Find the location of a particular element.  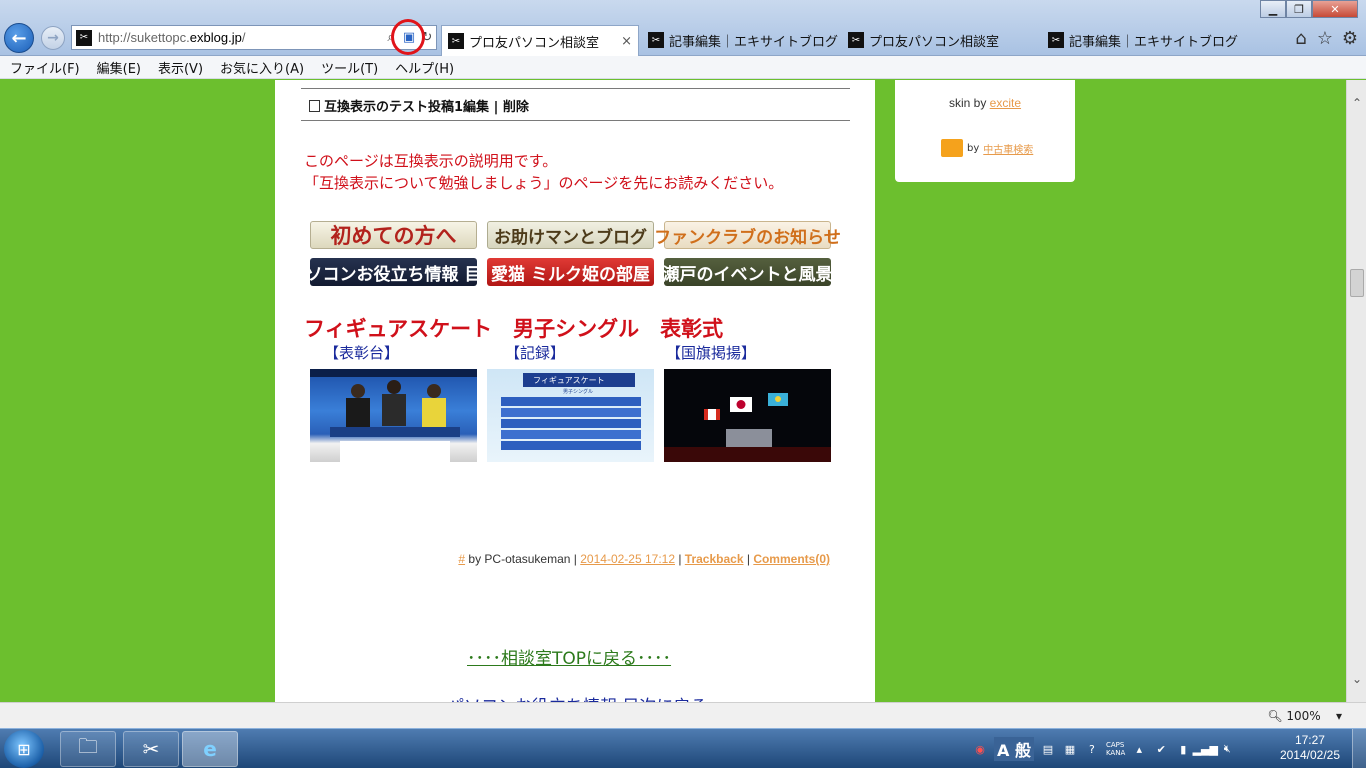

vertical-scrollbar: ⌃ ⌄ is located at coordinates (1356, 391).